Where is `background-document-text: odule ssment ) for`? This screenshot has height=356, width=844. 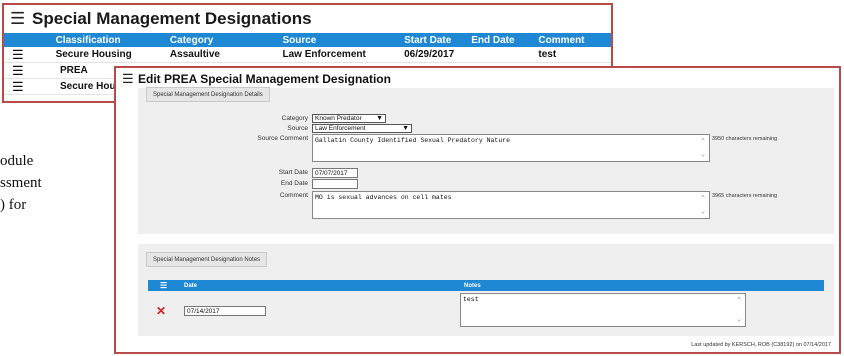 background-document-text: odule ssment ) for is located at coordinates (60, 183).